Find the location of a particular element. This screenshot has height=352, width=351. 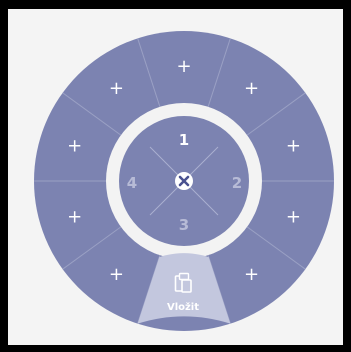

quadrant-3: 3 is located at coordinates (184, 225).